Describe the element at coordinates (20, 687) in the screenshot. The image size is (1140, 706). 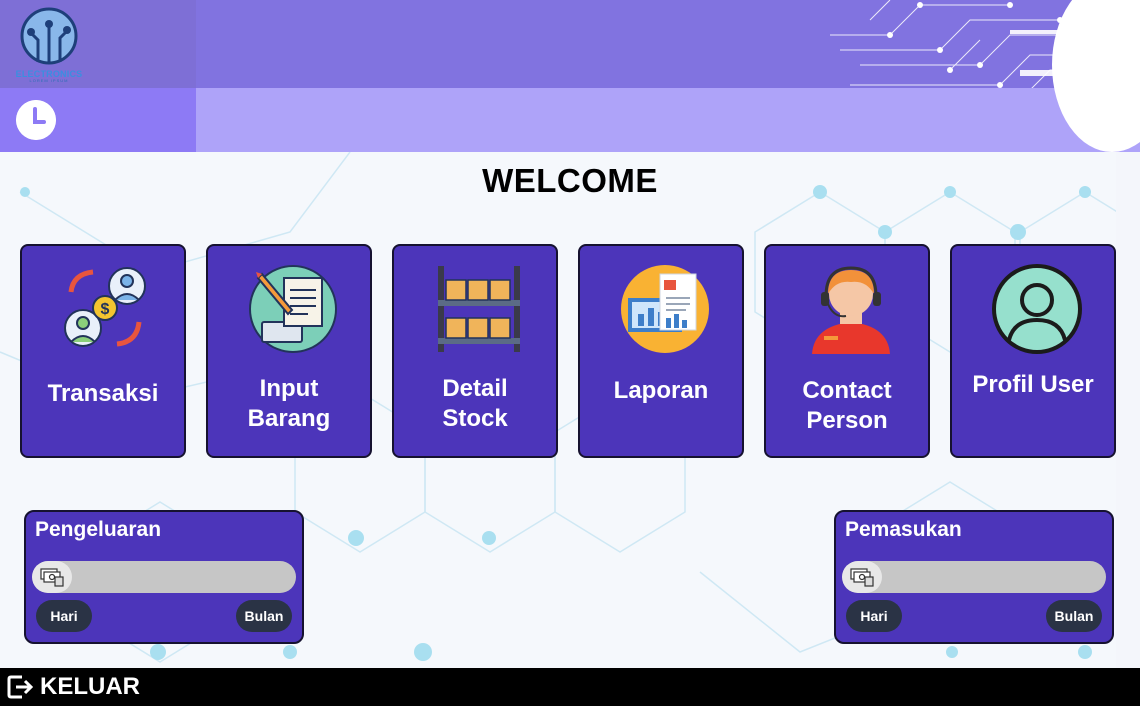
I see `logout-icon` at that location.